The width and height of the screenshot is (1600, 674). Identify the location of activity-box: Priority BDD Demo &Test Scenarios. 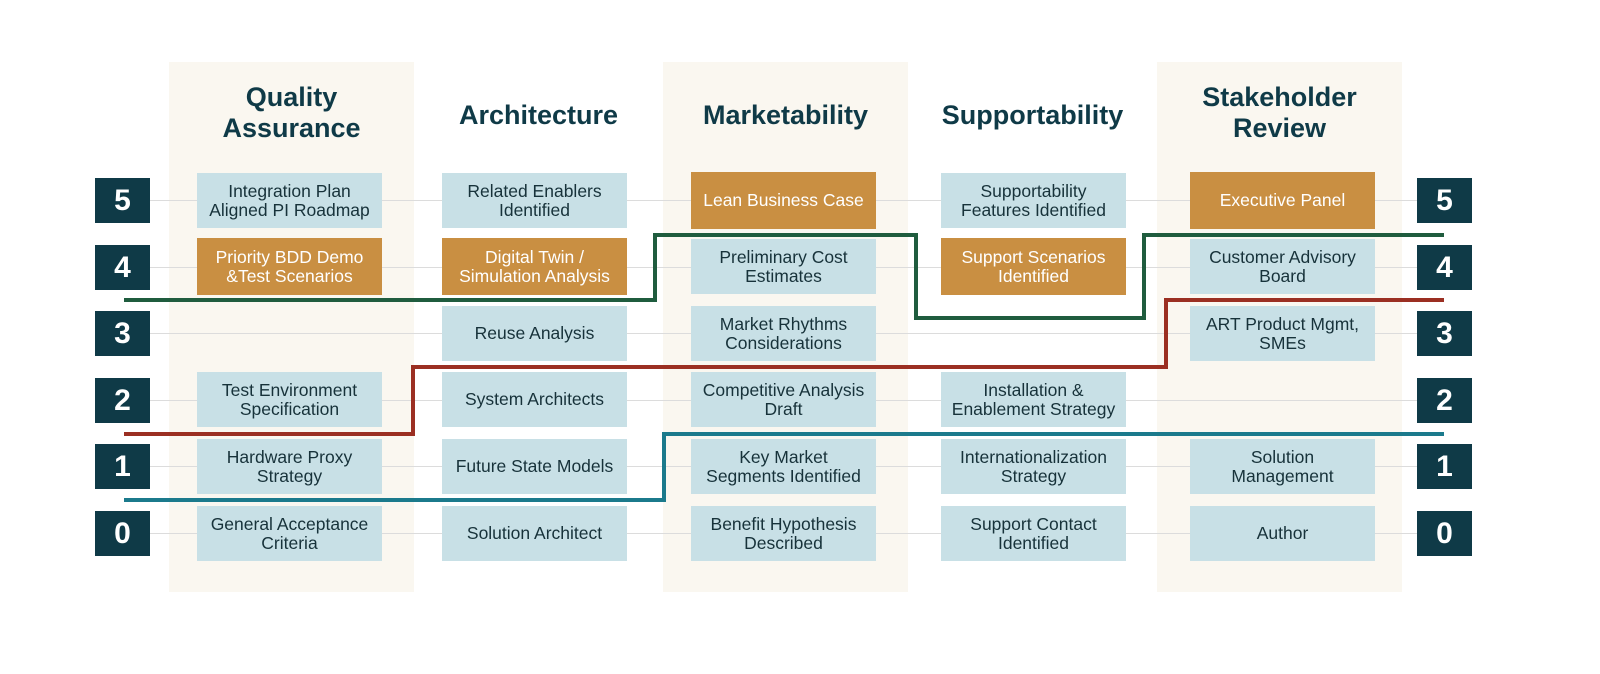
(289, 266).